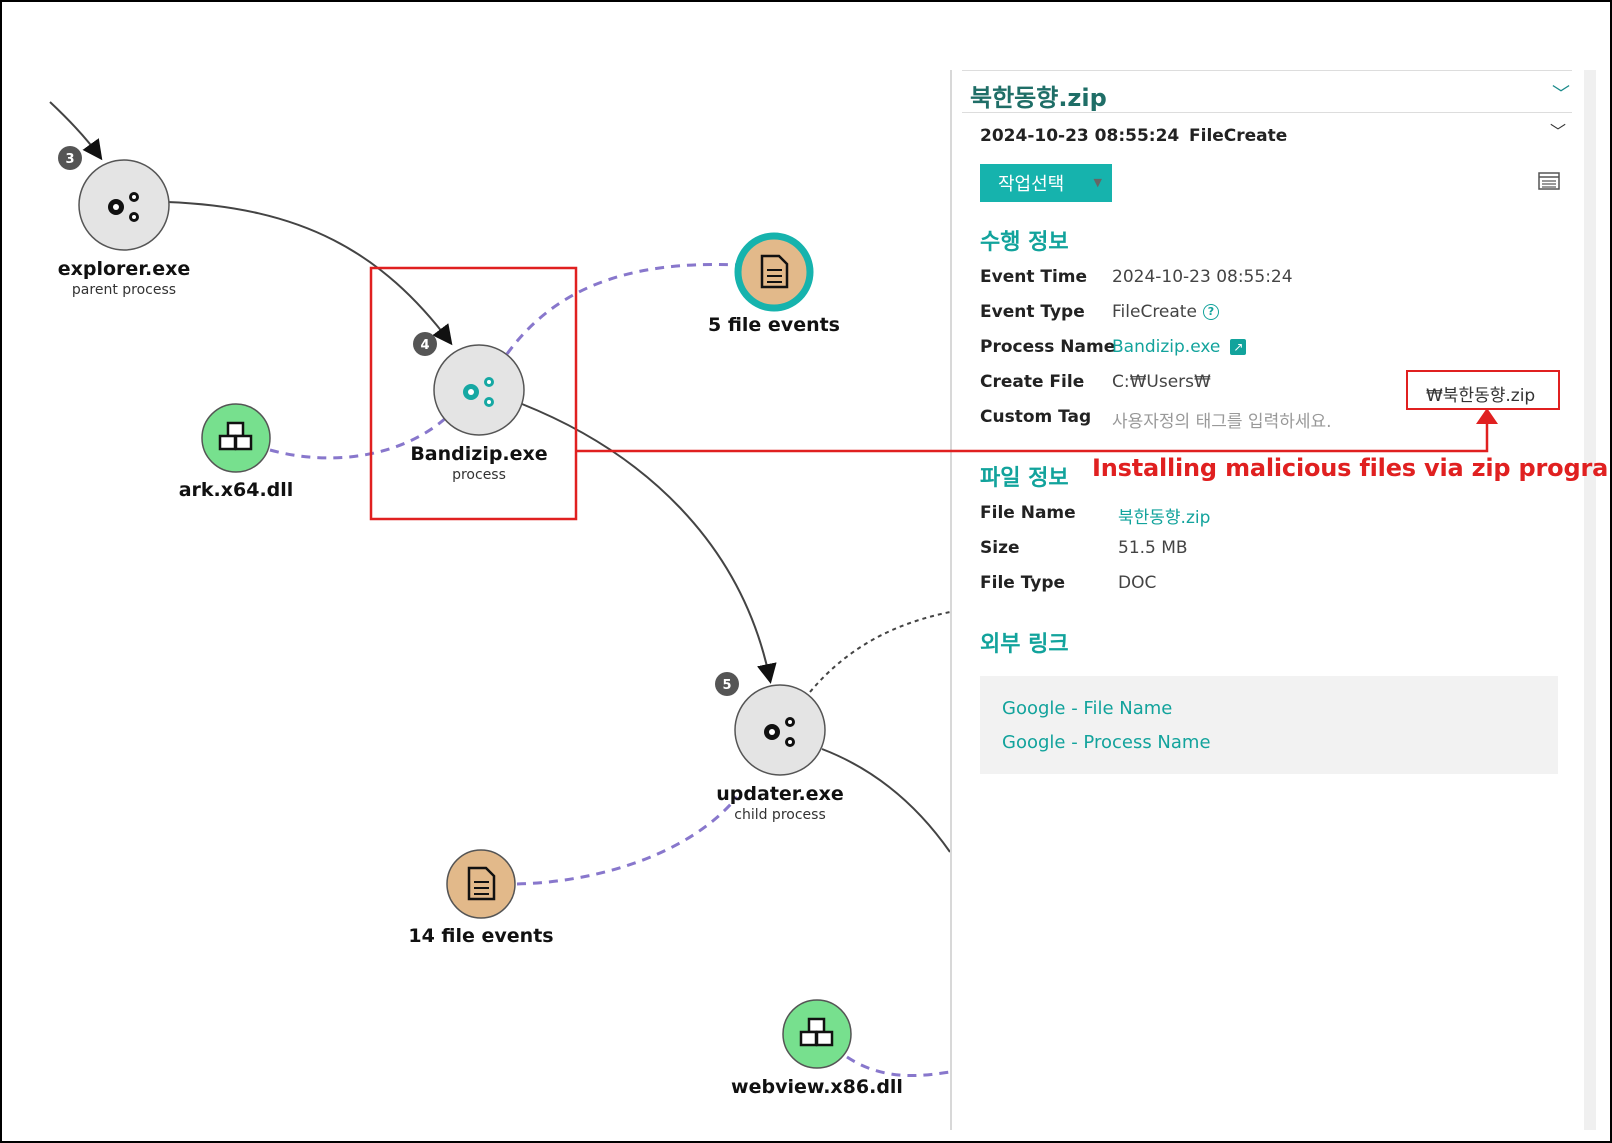  What do you see at coordinates (1024, 242) in the screenshot?
I see `section-exec-info: 수행 정보` at bounding box center [1024, 242].